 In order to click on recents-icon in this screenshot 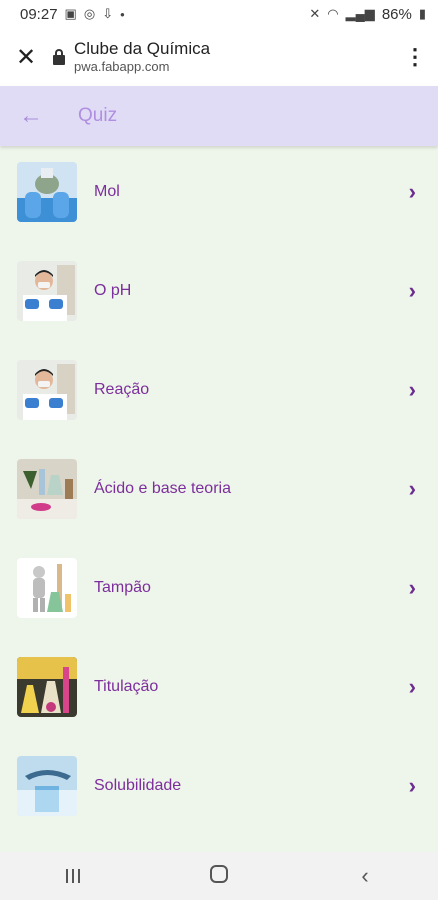, I will do `click(73, 876)`.